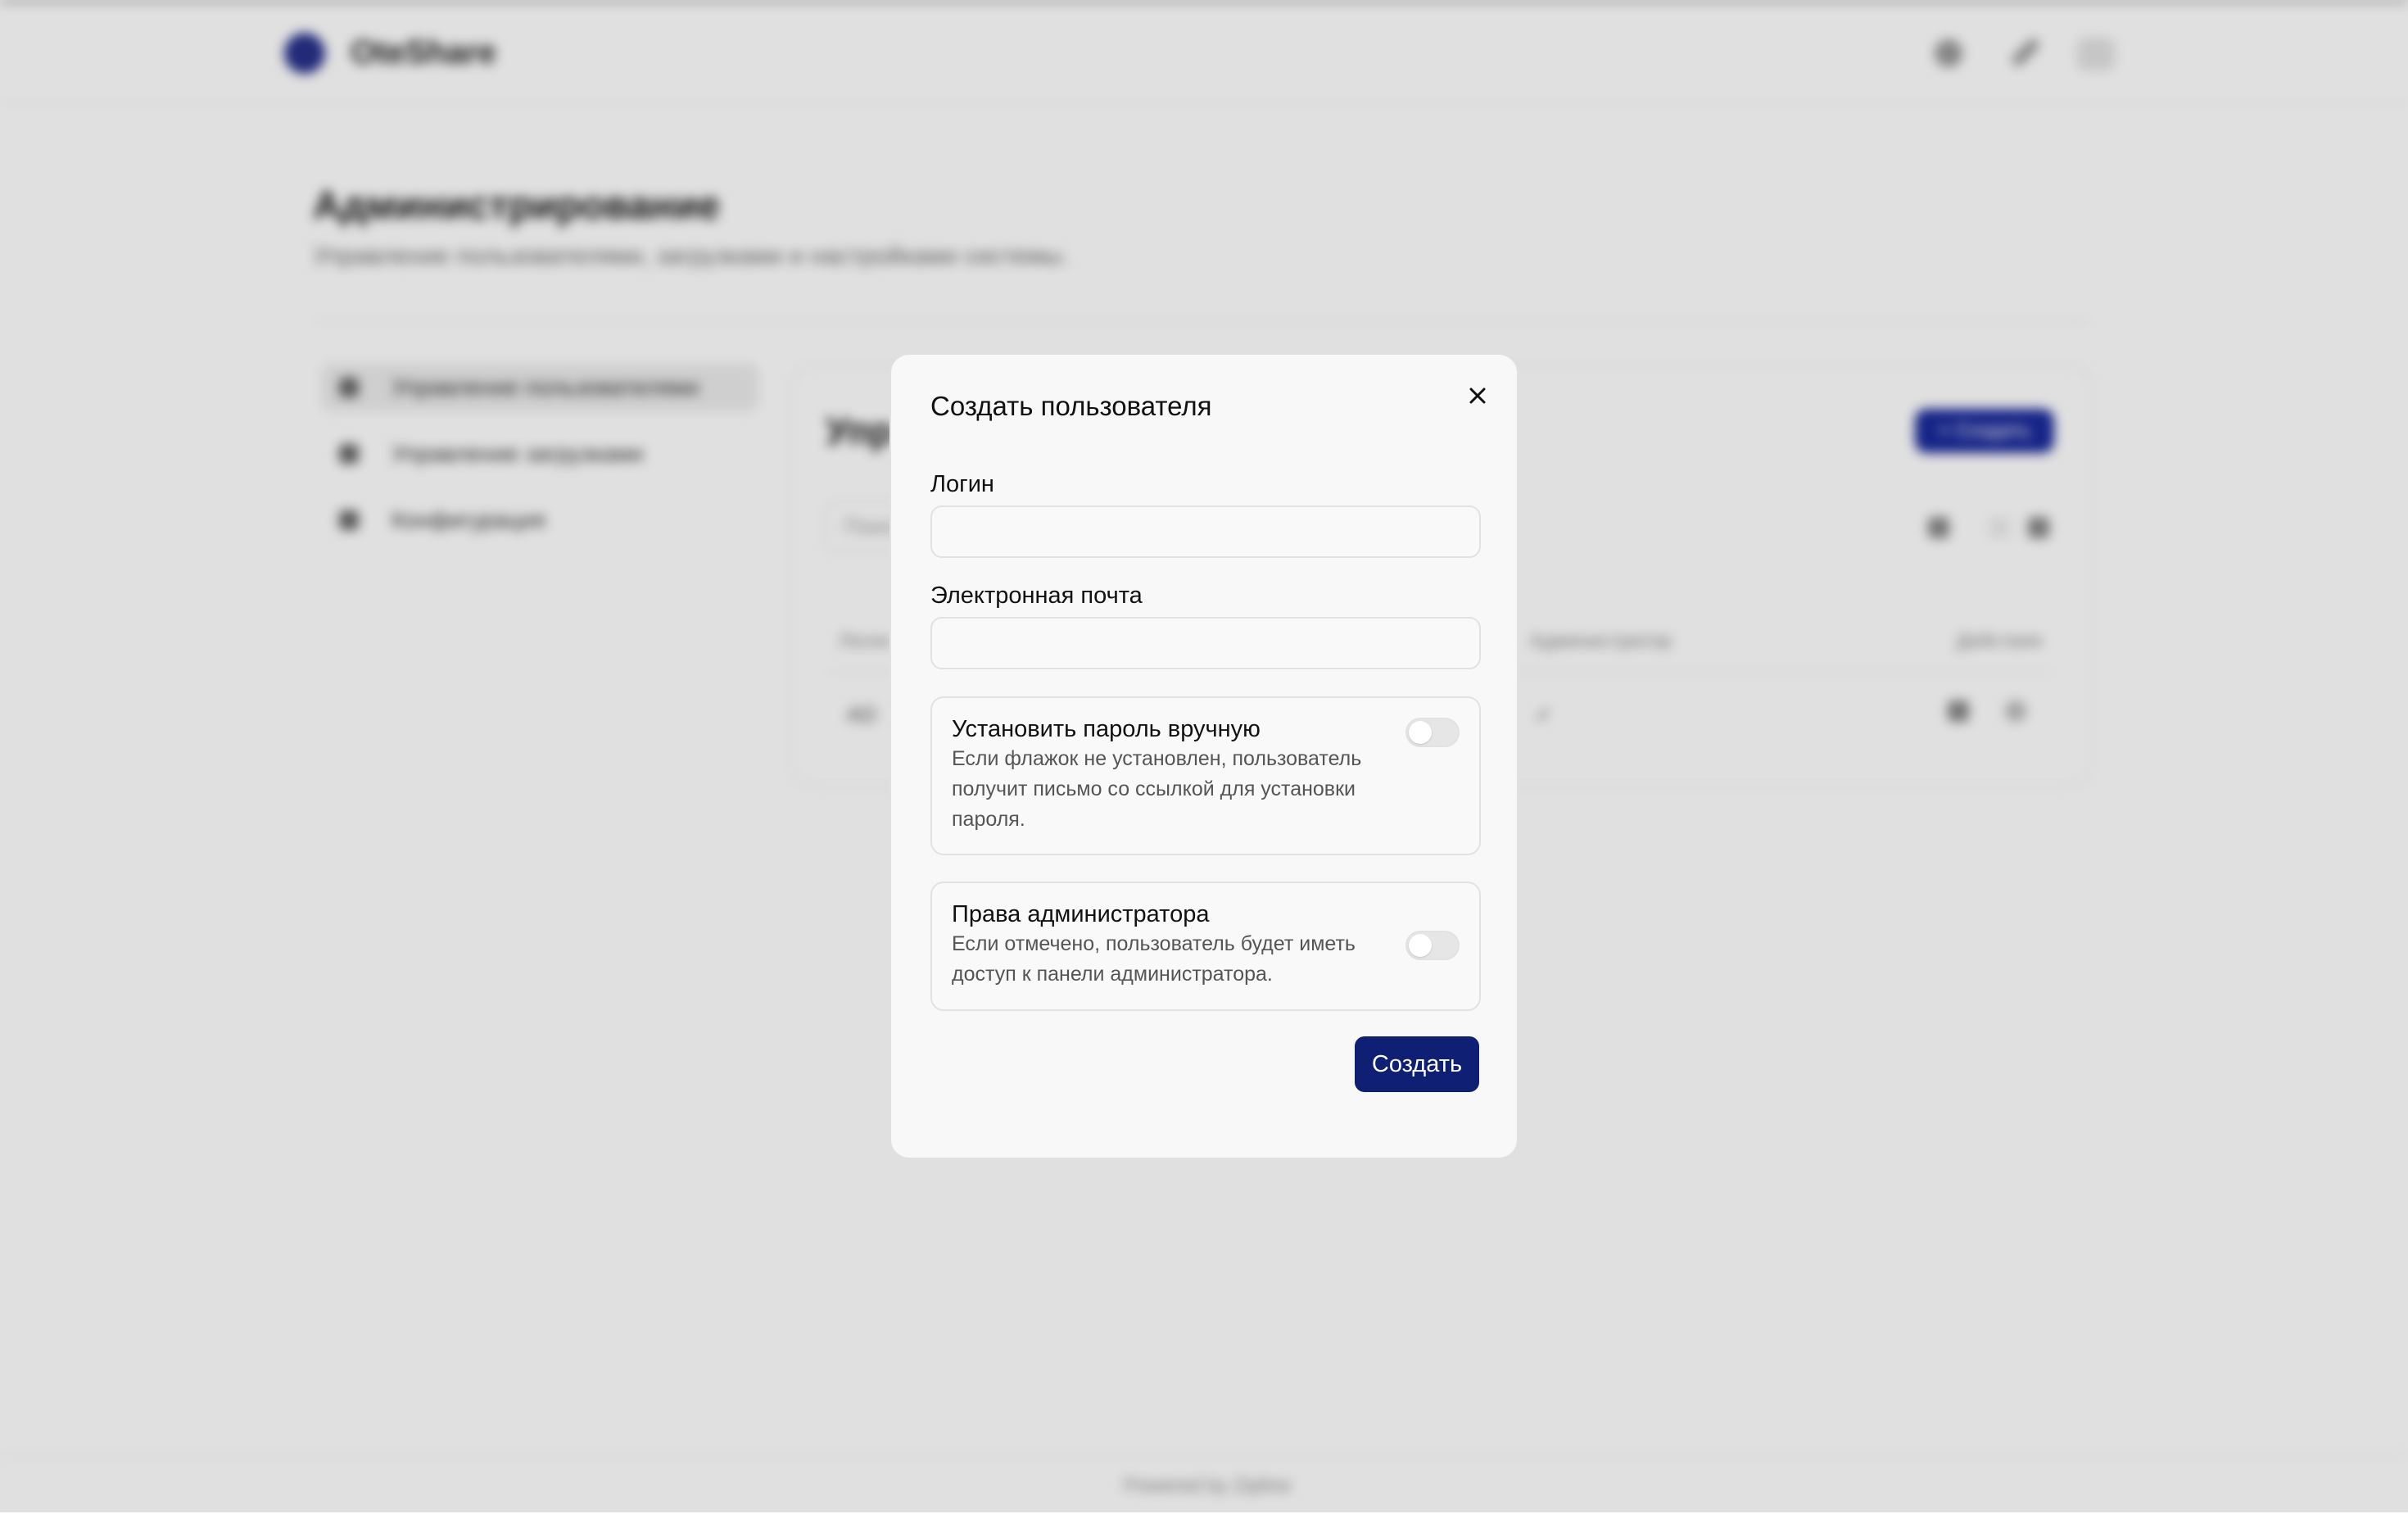 This screenshot has height=1514, width=2408. What do you see at coordinates (1036, 596) in the screenshot?
I see `email-label: Электронная почта` at bounding box center [1036, 596].